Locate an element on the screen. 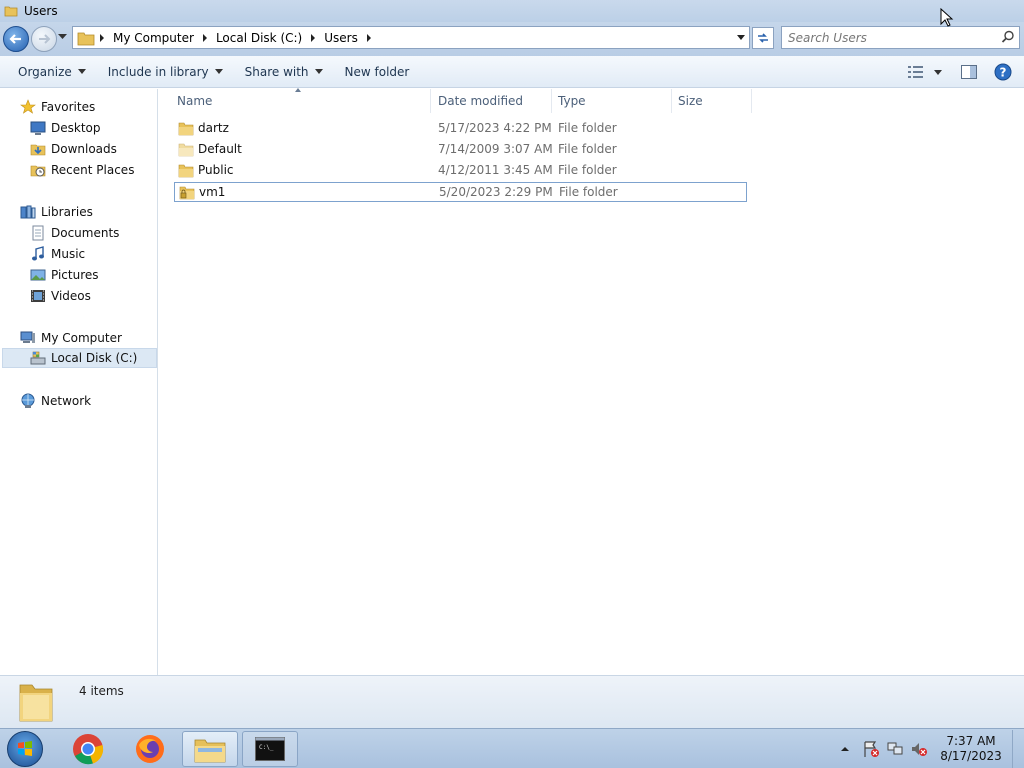 The height and width of the screenshot is (768, 1024). change-view-button is located at coordinates (925, 72).